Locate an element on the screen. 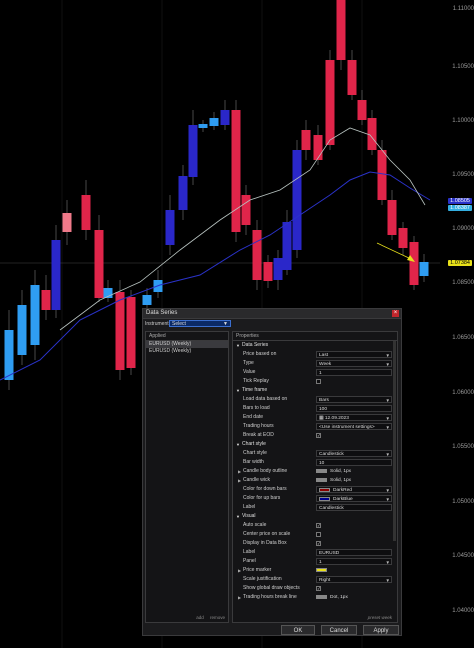 Image resolution: width=474 pixels, height=648 pixels. load-data-select: Bars ▼ is located at coordinates (354, 399).